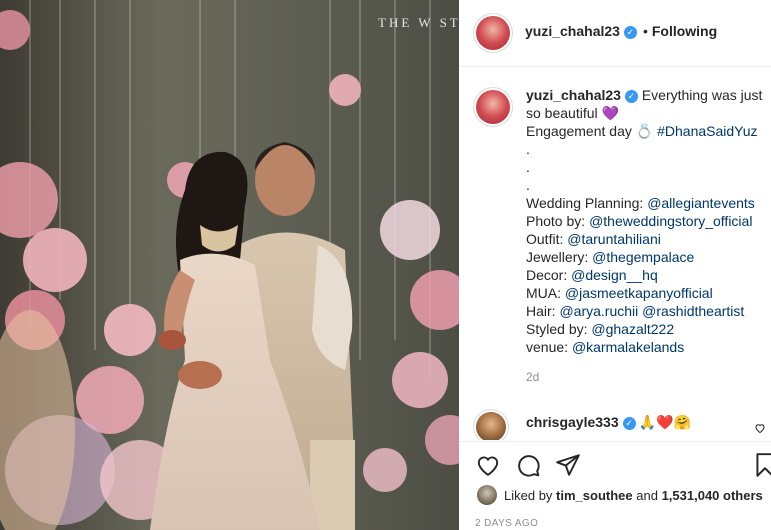 Image resolution: width=771 pixels, height=530 pixels. I want to click on caption-line: Hair: @arya.ruchii @rashidtheartist, so click(635, 311).